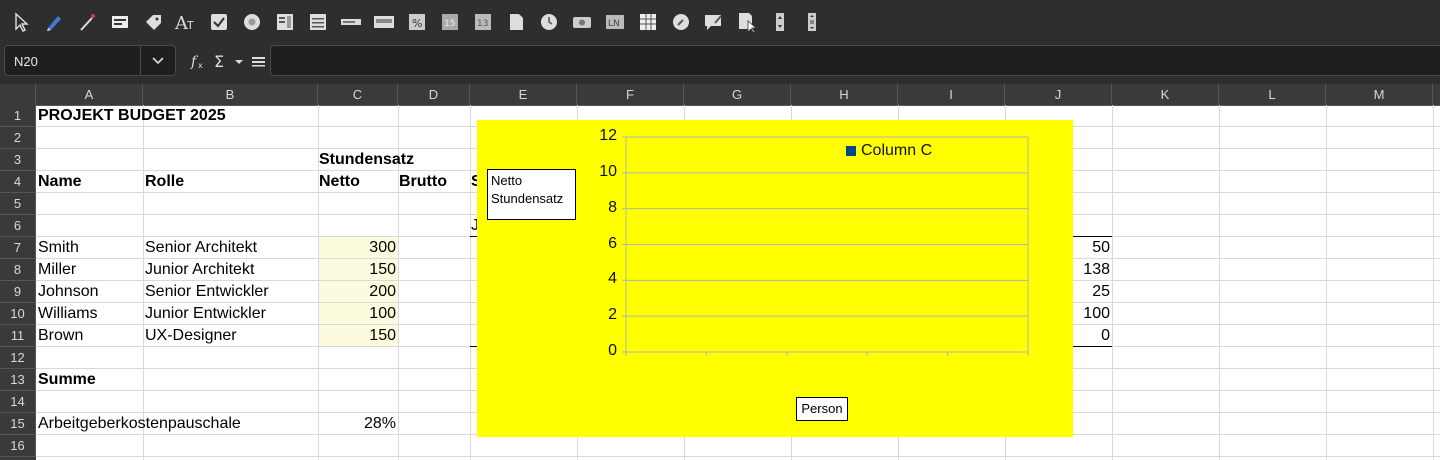  What do you see at coordinates (199, 270) in the screenshot?
I see `cell-b8: Junior Architekt` at bounding box center [199, 270].